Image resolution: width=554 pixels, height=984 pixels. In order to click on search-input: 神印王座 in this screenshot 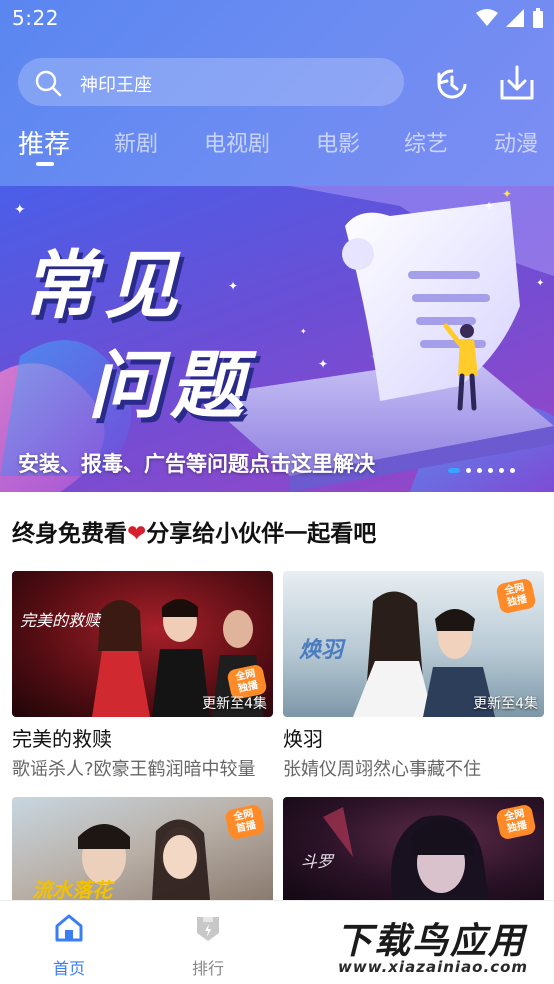, I will do `click(116, 84)`.